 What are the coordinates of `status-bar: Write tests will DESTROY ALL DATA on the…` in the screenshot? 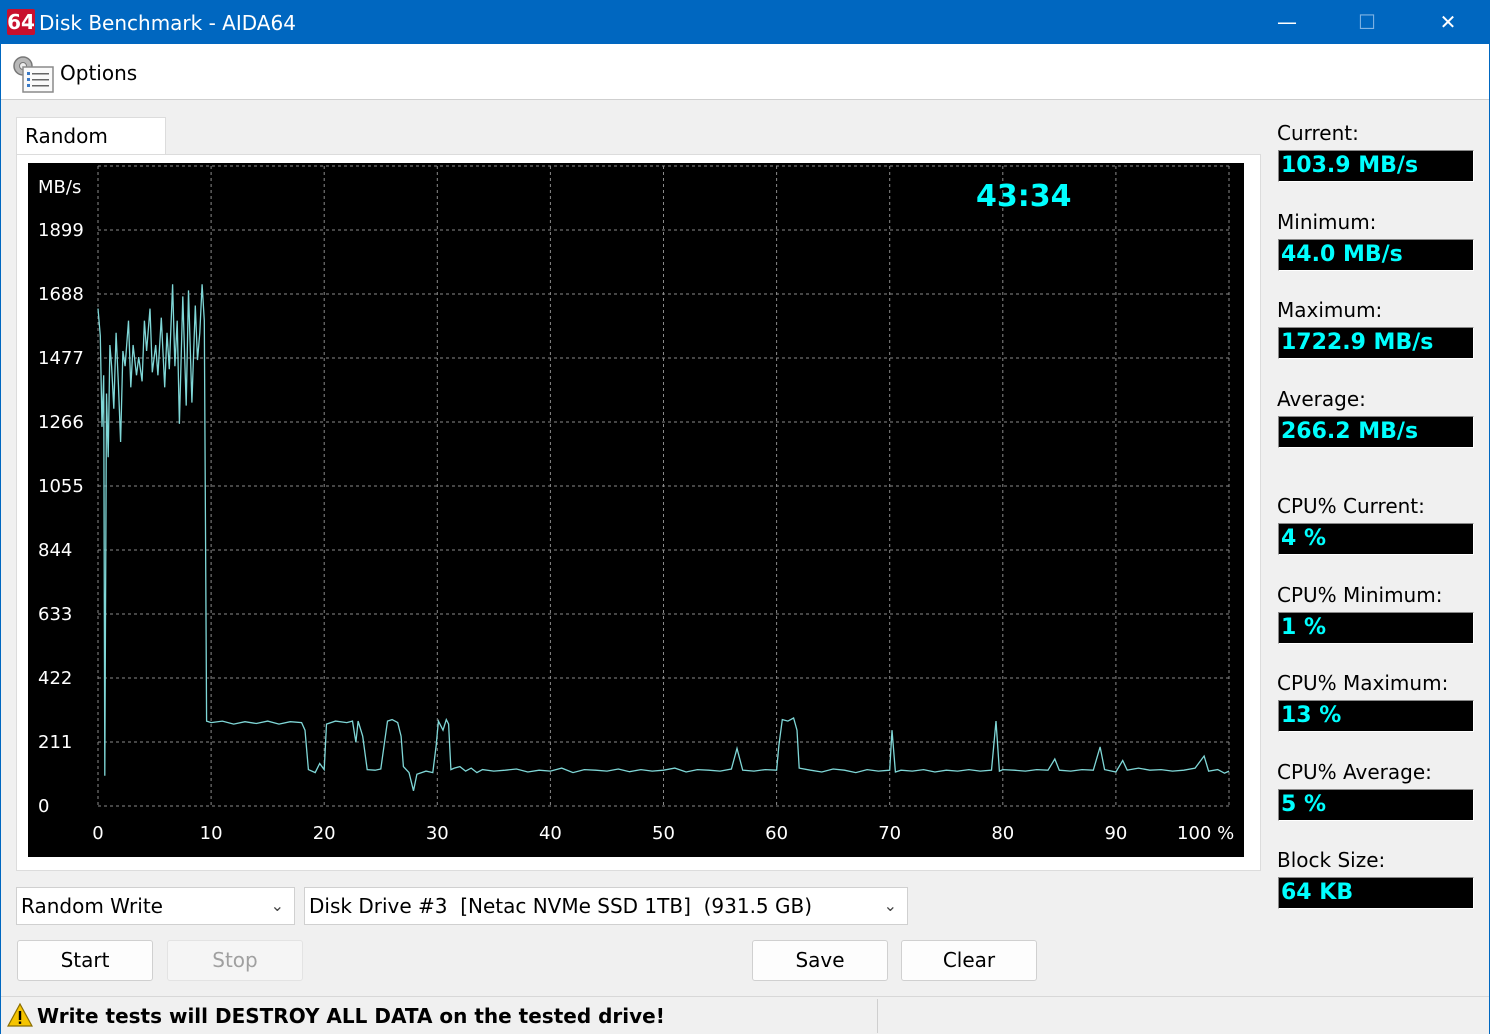 It's located at (745, 1015).